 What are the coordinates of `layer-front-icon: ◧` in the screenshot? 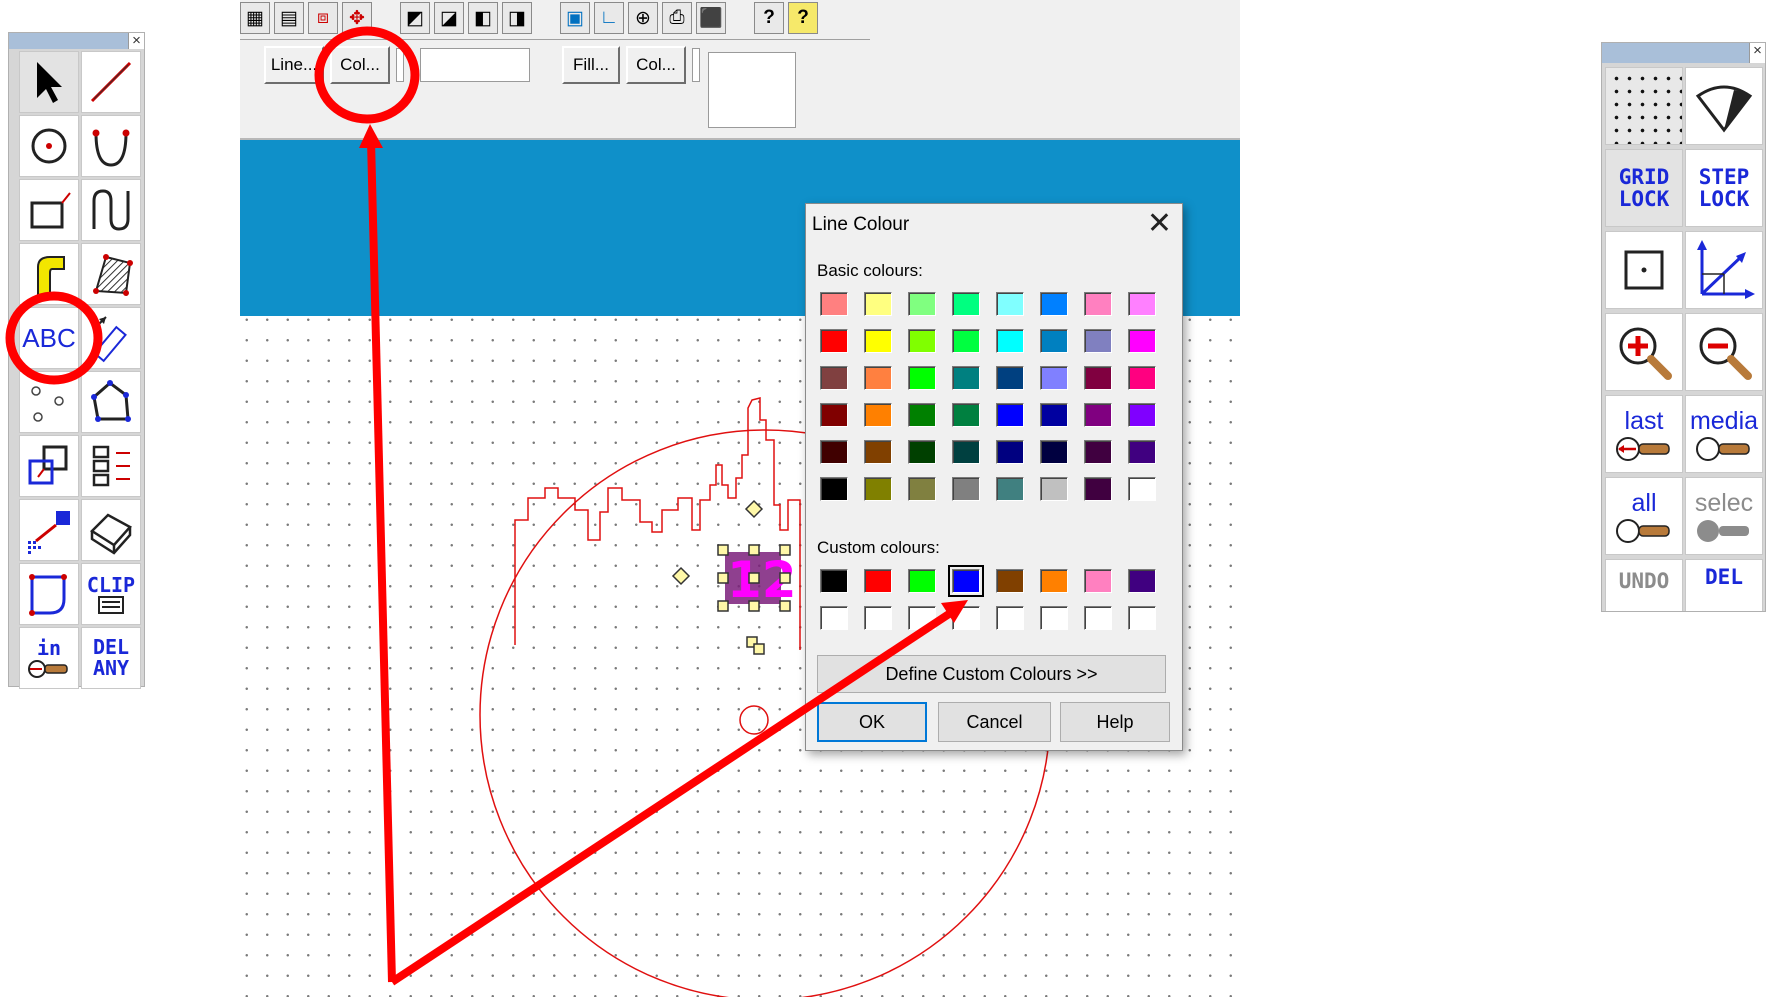 It's located at (483, 18).